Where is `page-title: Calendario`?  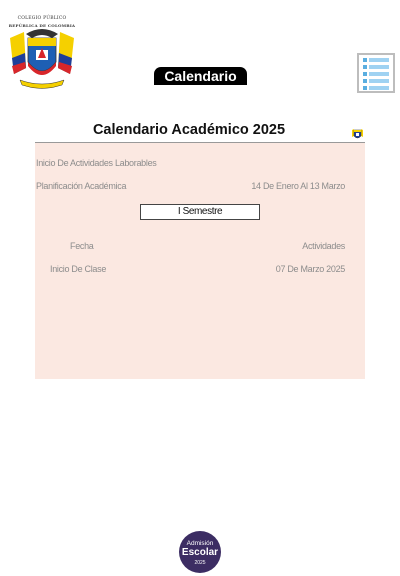
page-title: Calendario is located at coordinates (200, 76).